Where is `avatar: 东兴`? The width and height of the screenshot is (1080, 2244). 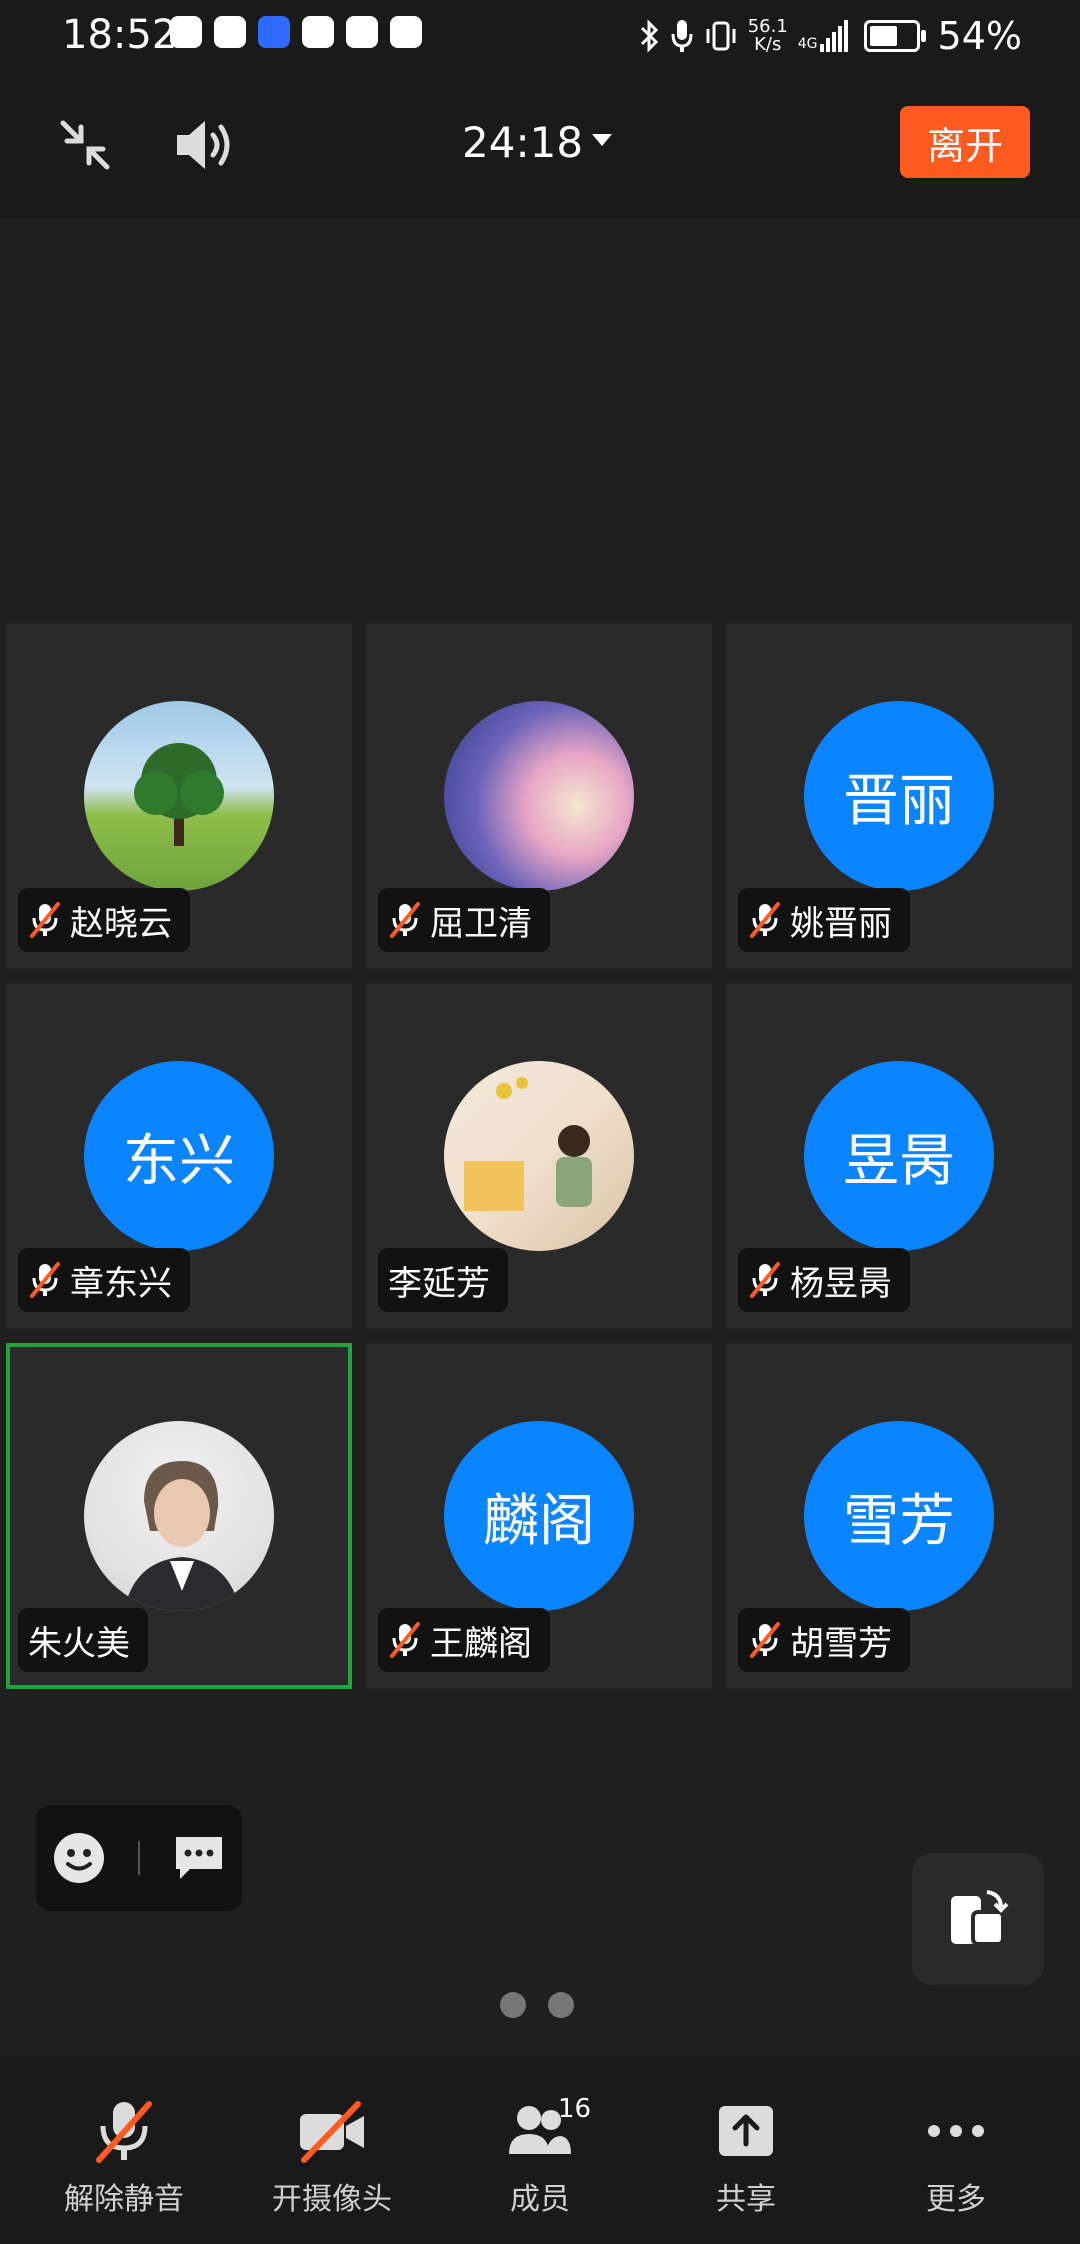
avatar: 东兴 is located at coordinates (179, 1156).